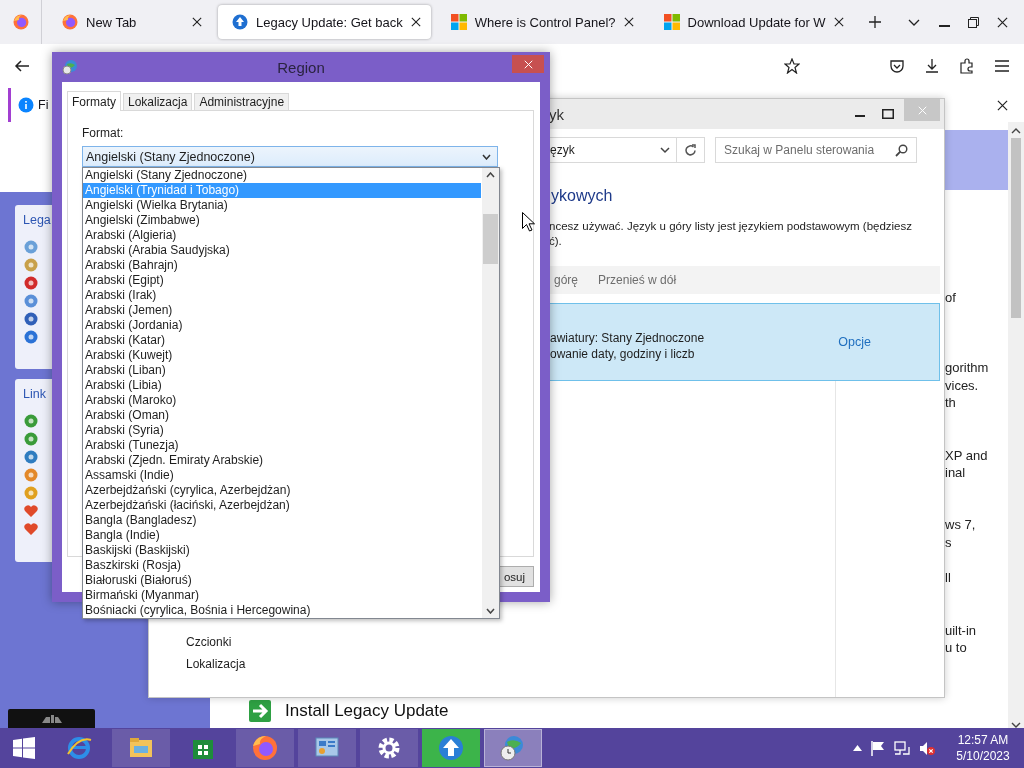 This screenshot has height=768, width=1024. What do you see at coordinates (951, 403) in the screenshot?
I see `article-text: th` at bounding box center [951, 403].